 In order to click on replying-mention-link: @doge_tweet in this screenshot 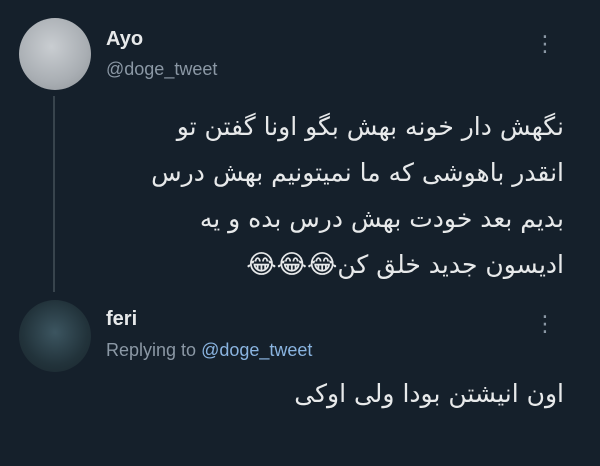, I will do `click(256, 350)`.